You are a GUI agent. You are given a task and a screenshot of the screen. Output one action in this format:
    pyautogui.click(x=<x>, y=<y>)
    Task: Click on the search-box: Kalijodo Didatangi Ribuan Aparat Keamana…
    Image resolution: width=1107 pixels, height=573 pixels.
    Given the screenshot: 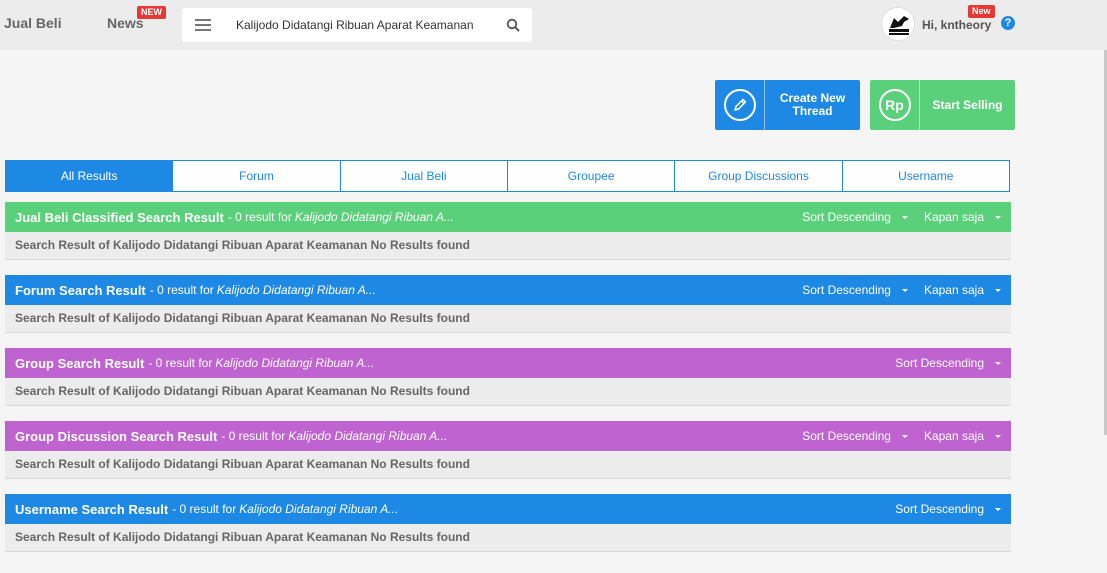 What is the action you would take?
    pyautogui.click(x=357, y=25)
    